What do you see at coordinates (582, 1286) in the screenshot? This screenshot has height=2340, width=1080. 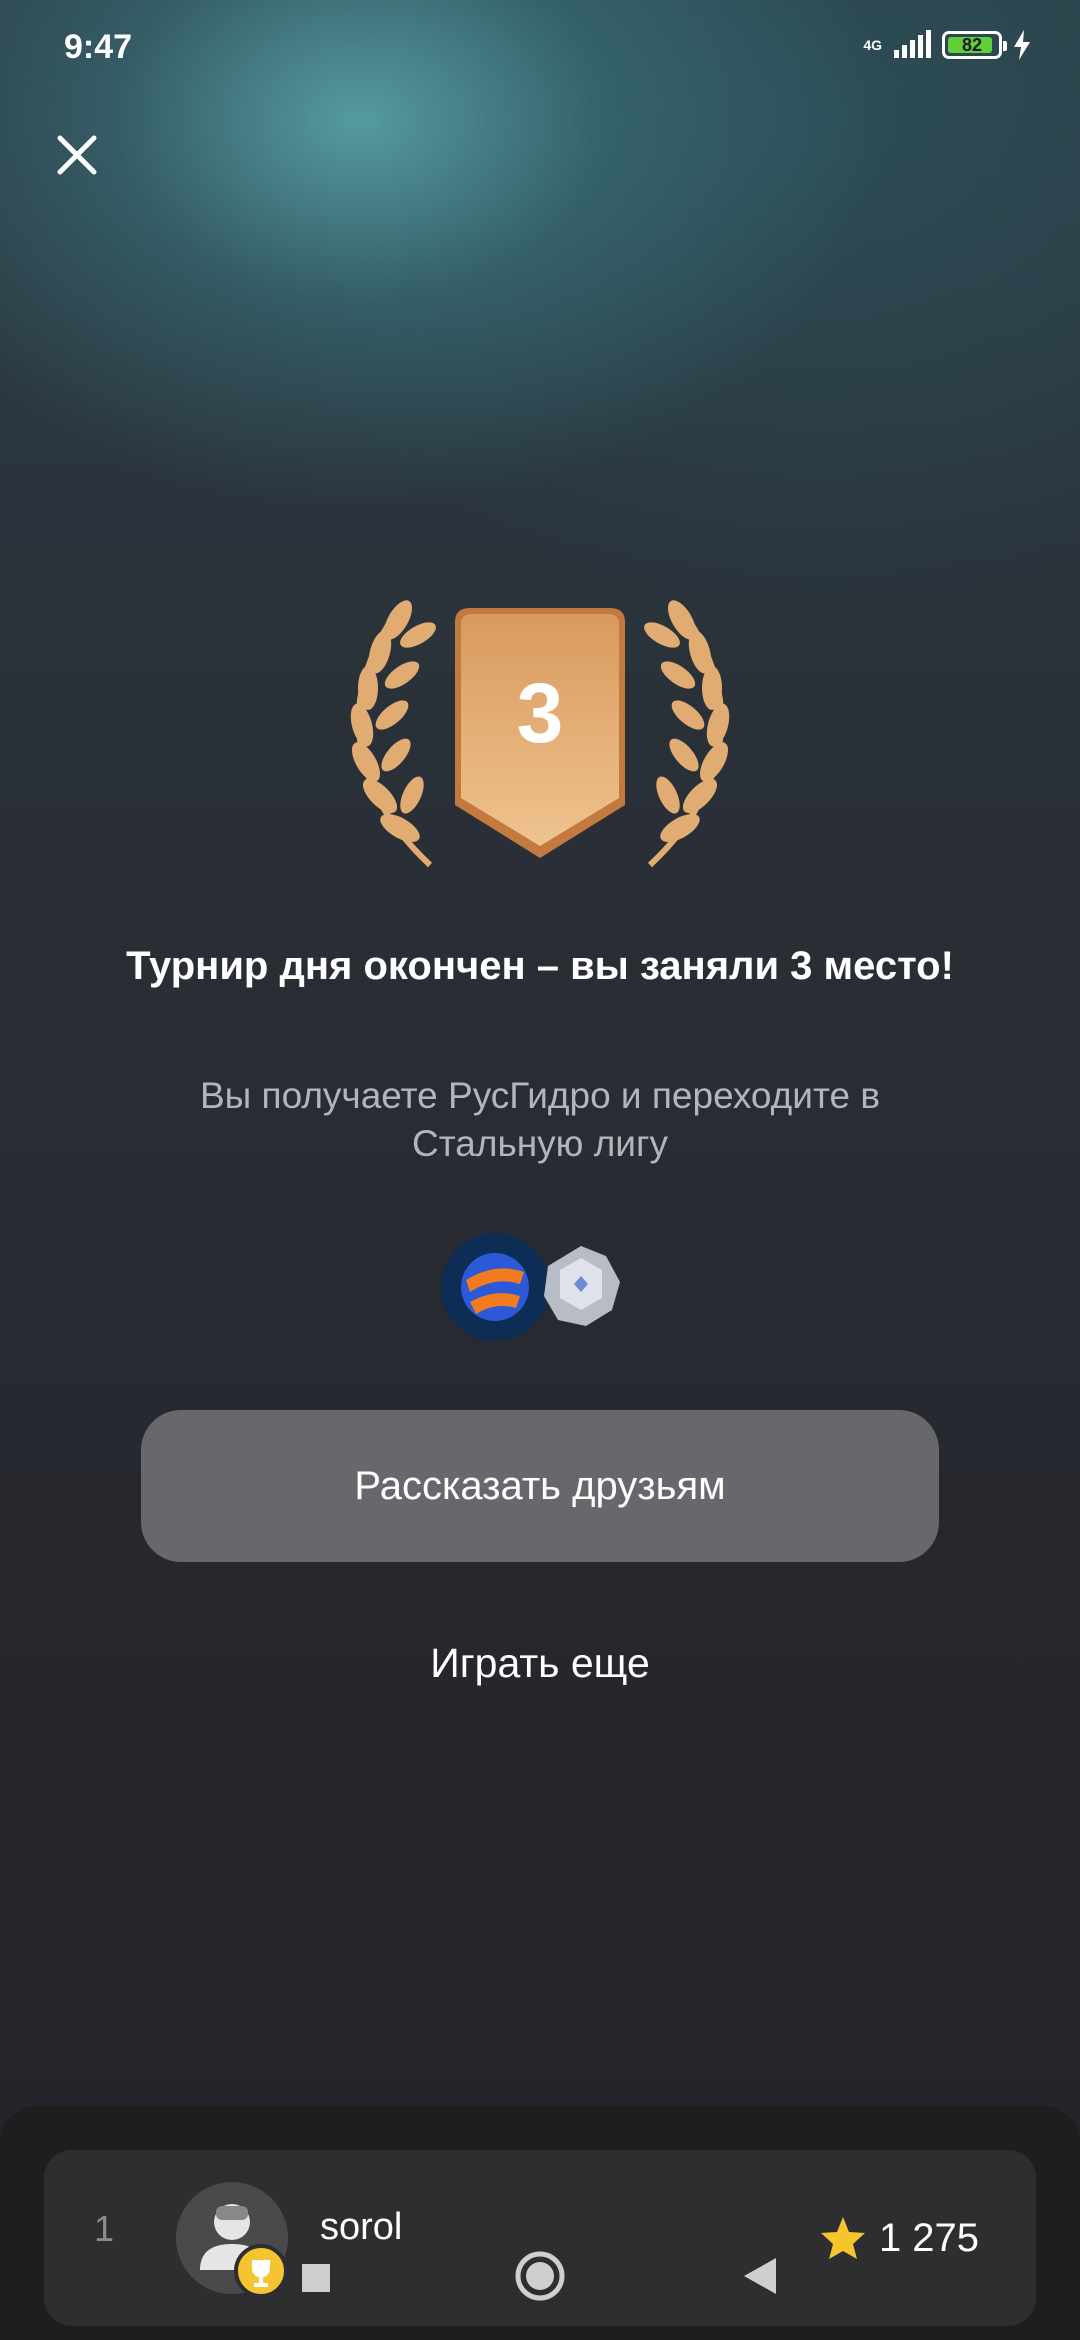 I see `steel-league-icon` at bounding box center [582, 1286].